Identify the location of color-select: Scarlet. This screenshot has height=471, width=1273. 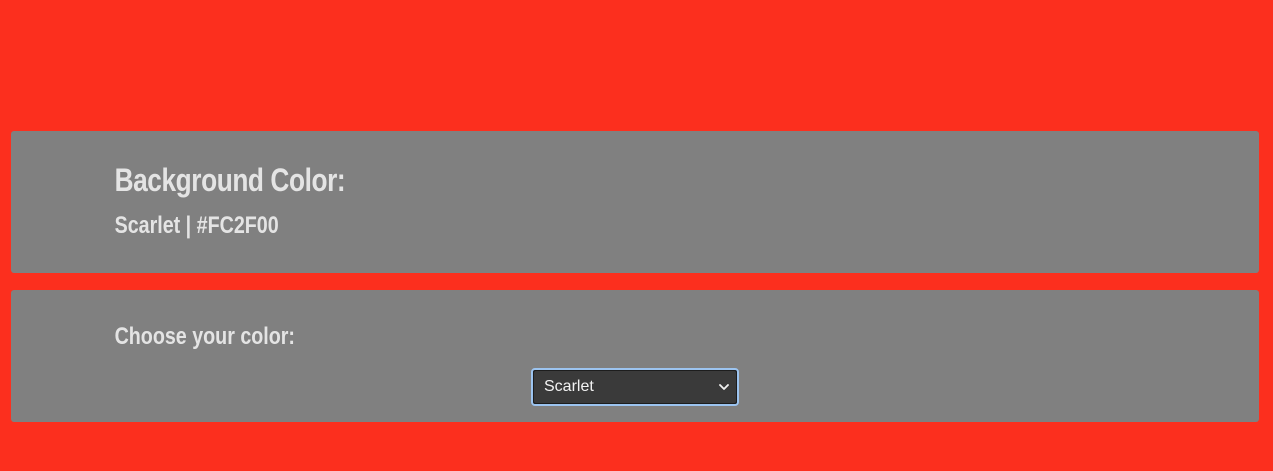
(635, 387).